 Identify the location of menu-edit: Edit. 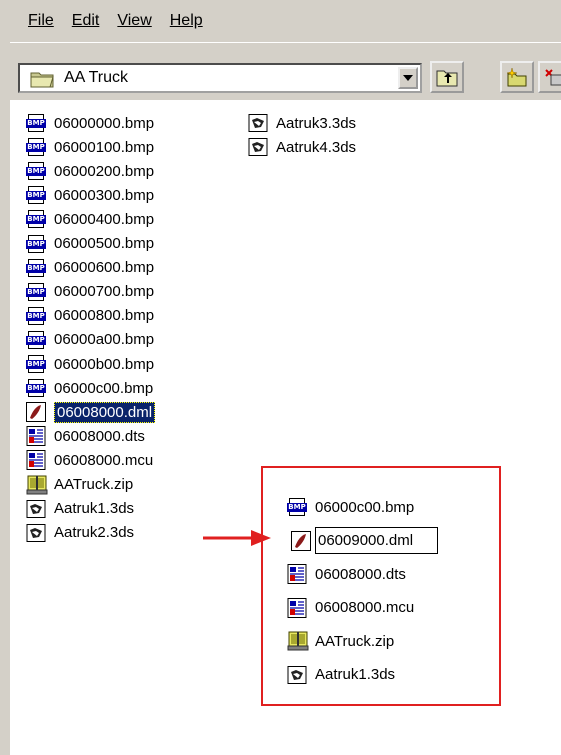
(86, 21).